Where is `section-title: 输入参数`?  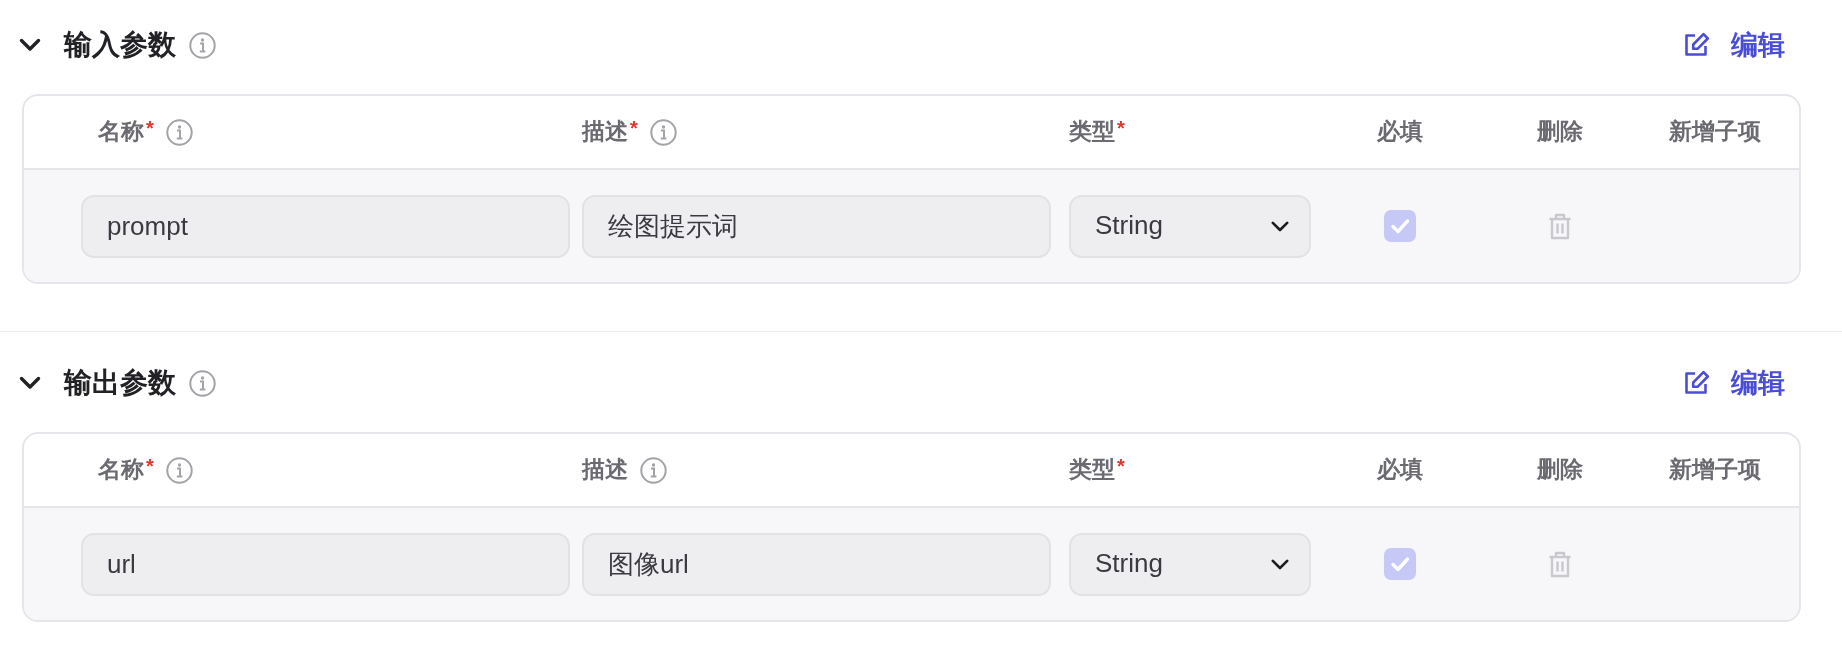
section-title: 输入参数 is located at coordinates (120, 45).